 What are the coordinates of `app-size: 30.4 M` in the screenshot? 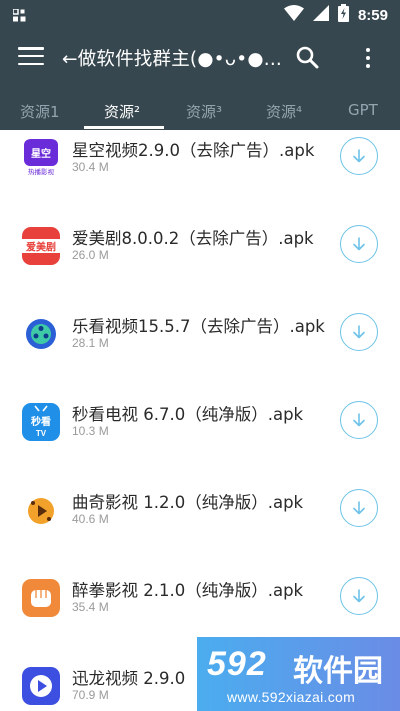 It's located at (90, 167).